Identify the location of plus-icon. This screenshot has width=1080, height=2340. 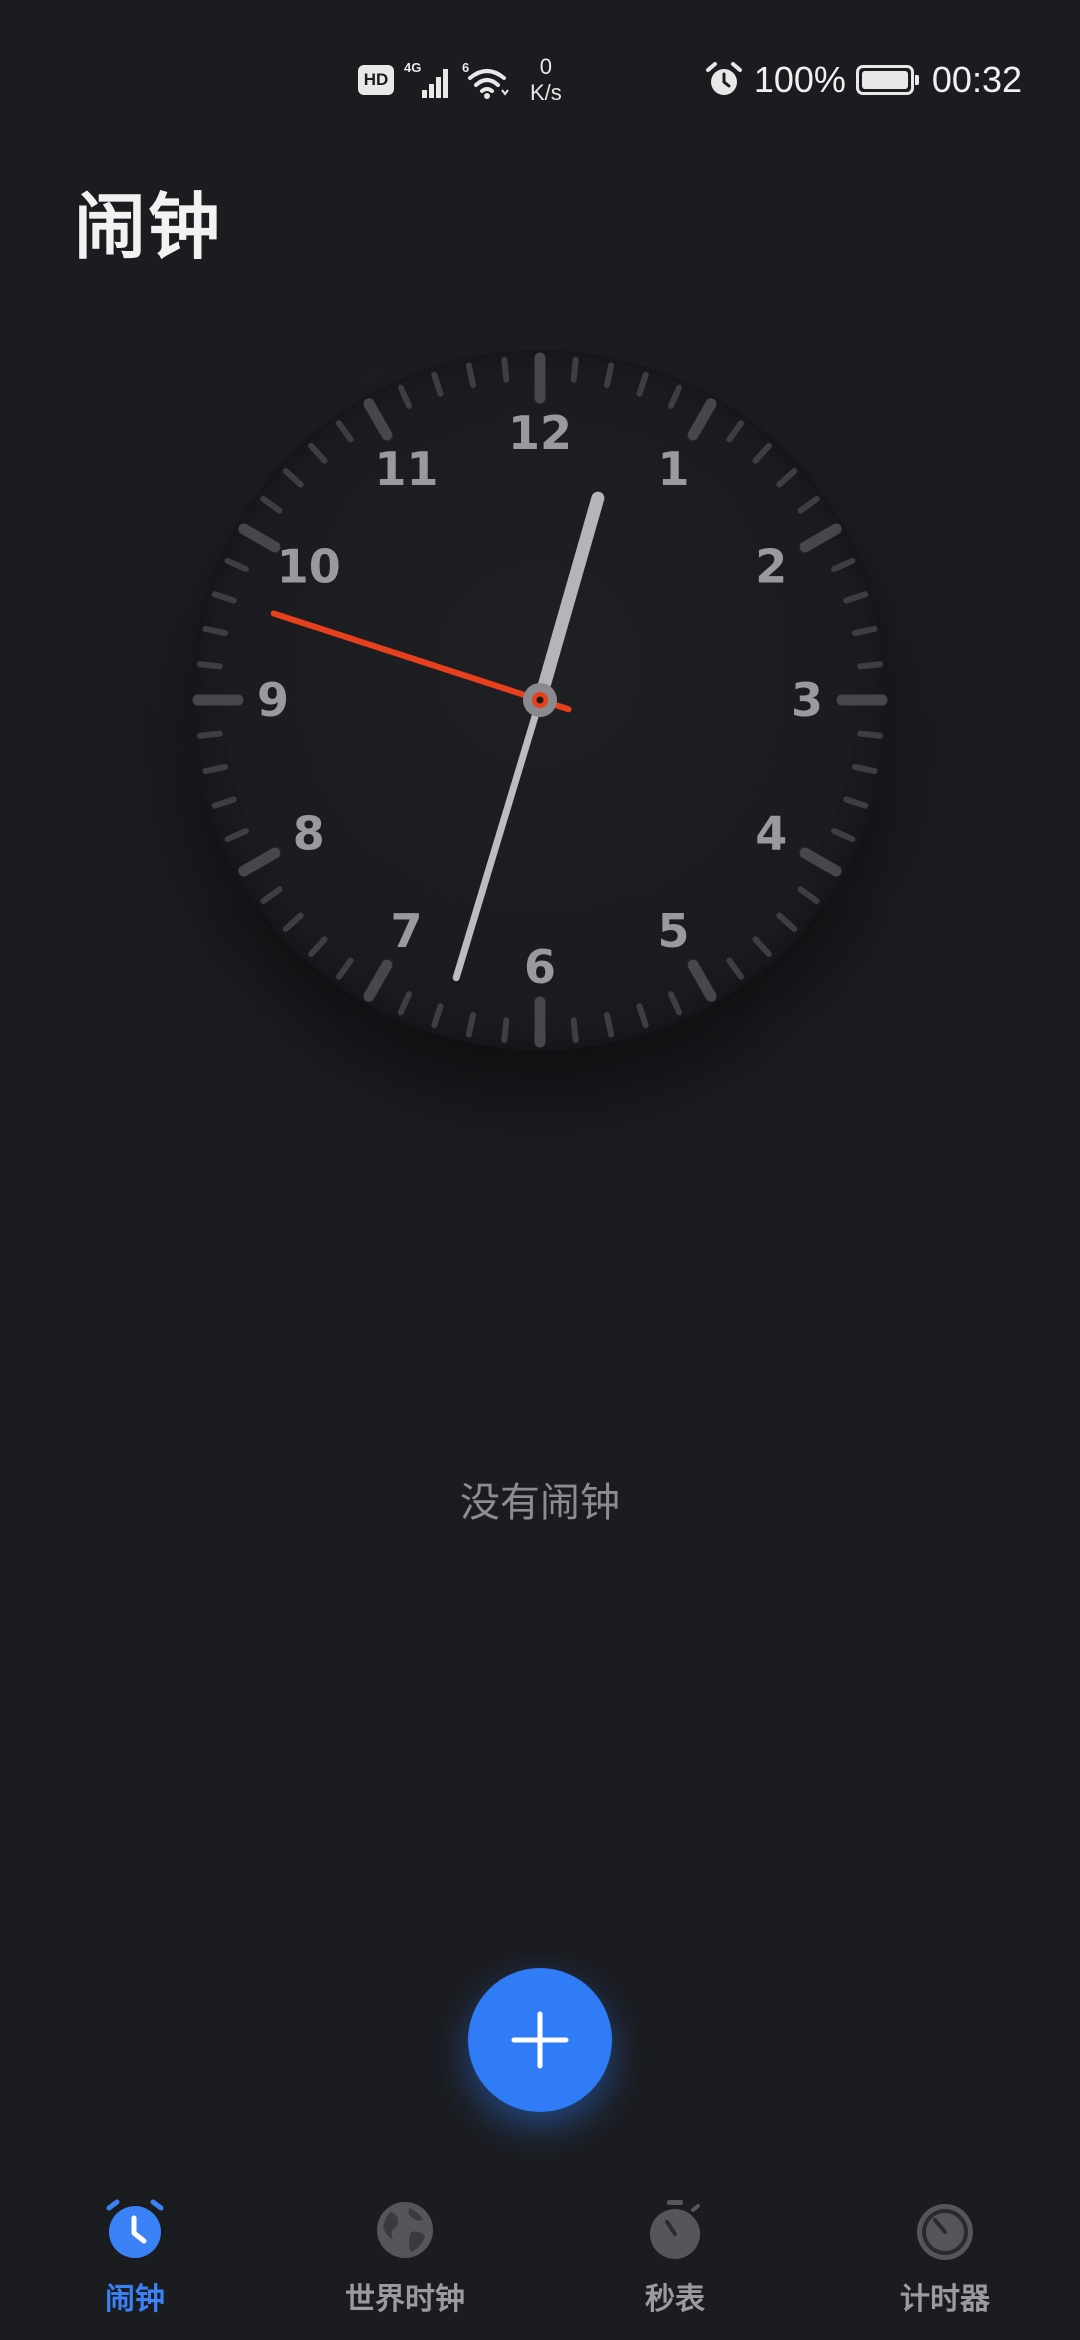
(540, 2040).